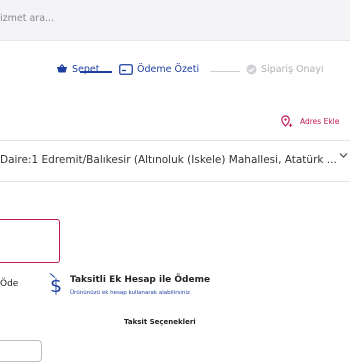 The width and height of the screenshot is (350, 362). Describe the element at coordinates (287, 120) in the screenshot. I see `location-plus-icon` at that location.